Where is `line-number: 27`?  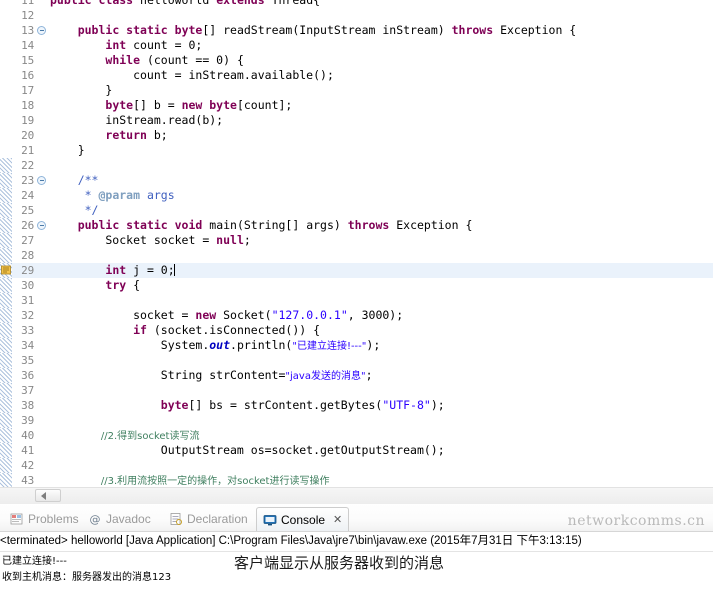
line-number: 27 is located at coordinates (27, 240).